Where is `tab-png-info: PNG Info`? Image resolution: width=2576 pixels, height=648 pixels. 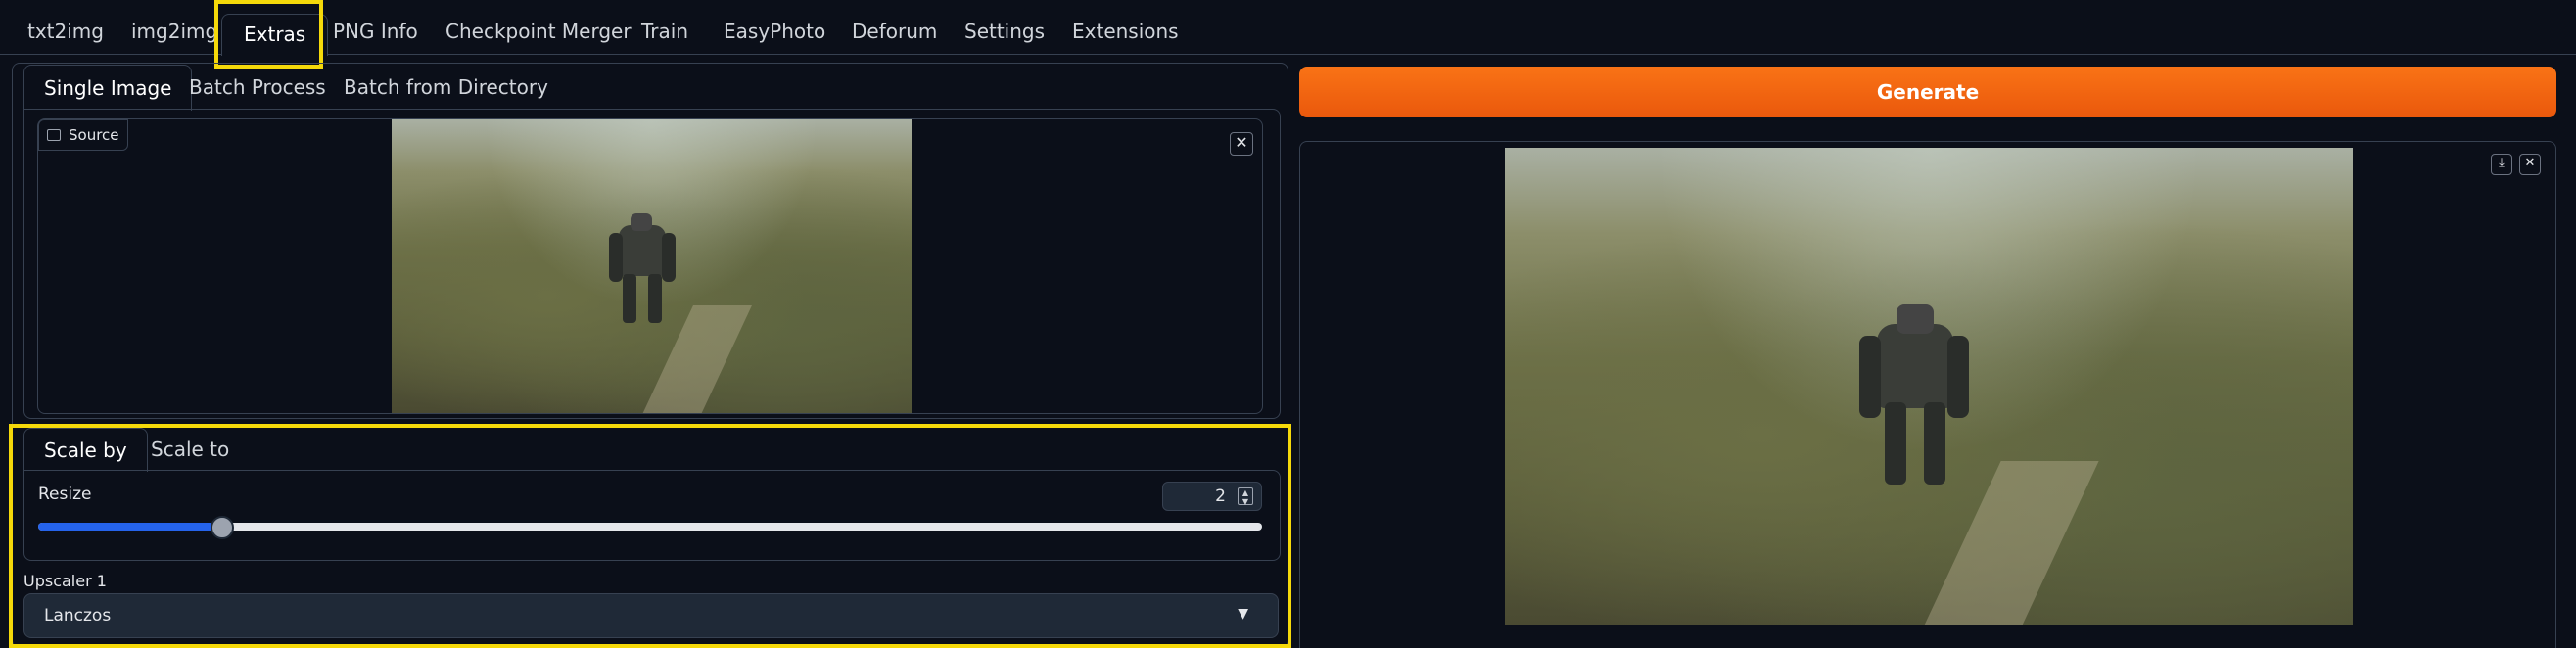 tab-png-info: PNG Info is located at coordinates (375, 31).